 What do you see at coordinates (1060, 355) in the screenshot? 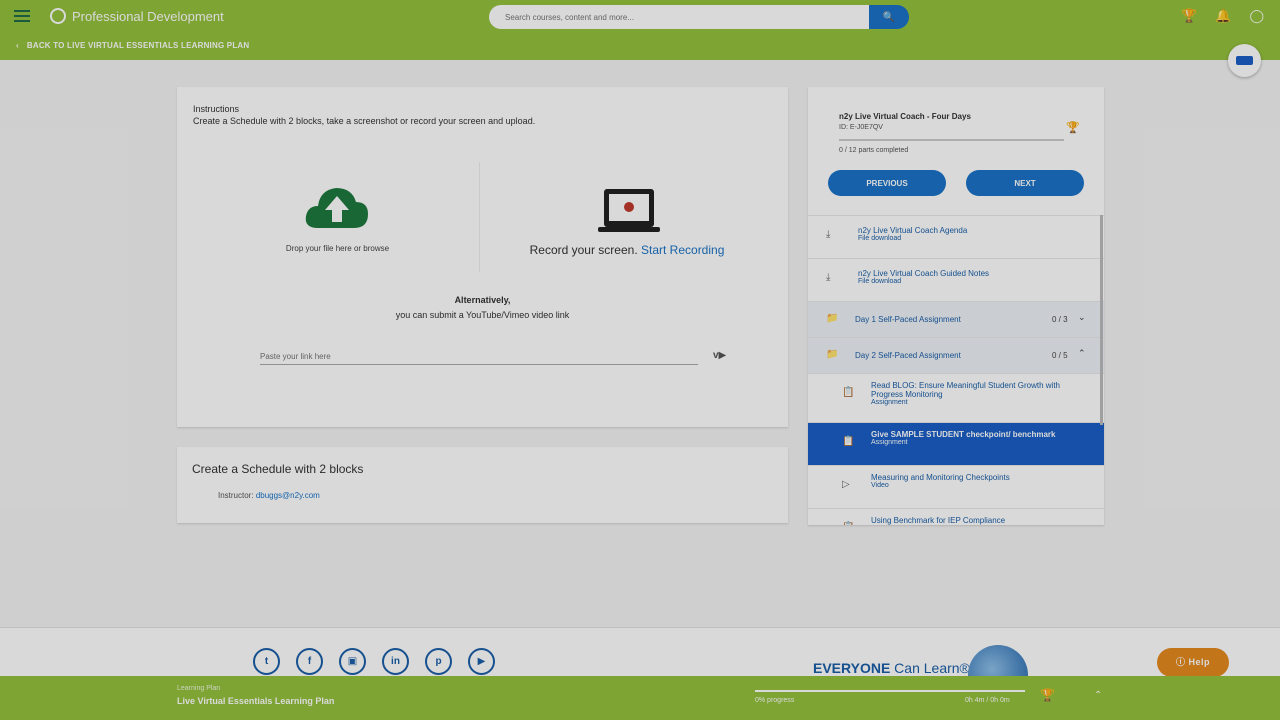
I see `folder-count: 0 / 5` at bounding box center [1060, 355].